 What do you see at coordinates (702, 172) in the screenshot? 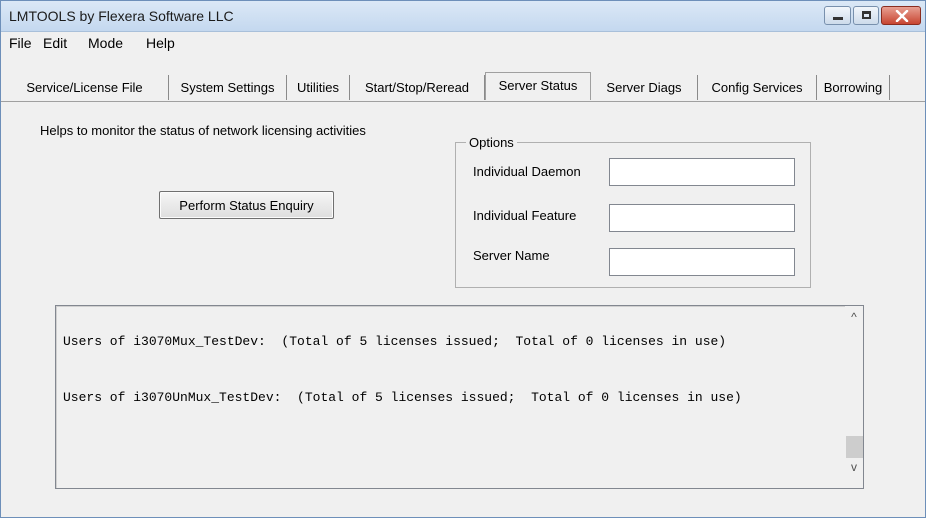
I see `individual-daemon-input` at bounding box center [702, 172].